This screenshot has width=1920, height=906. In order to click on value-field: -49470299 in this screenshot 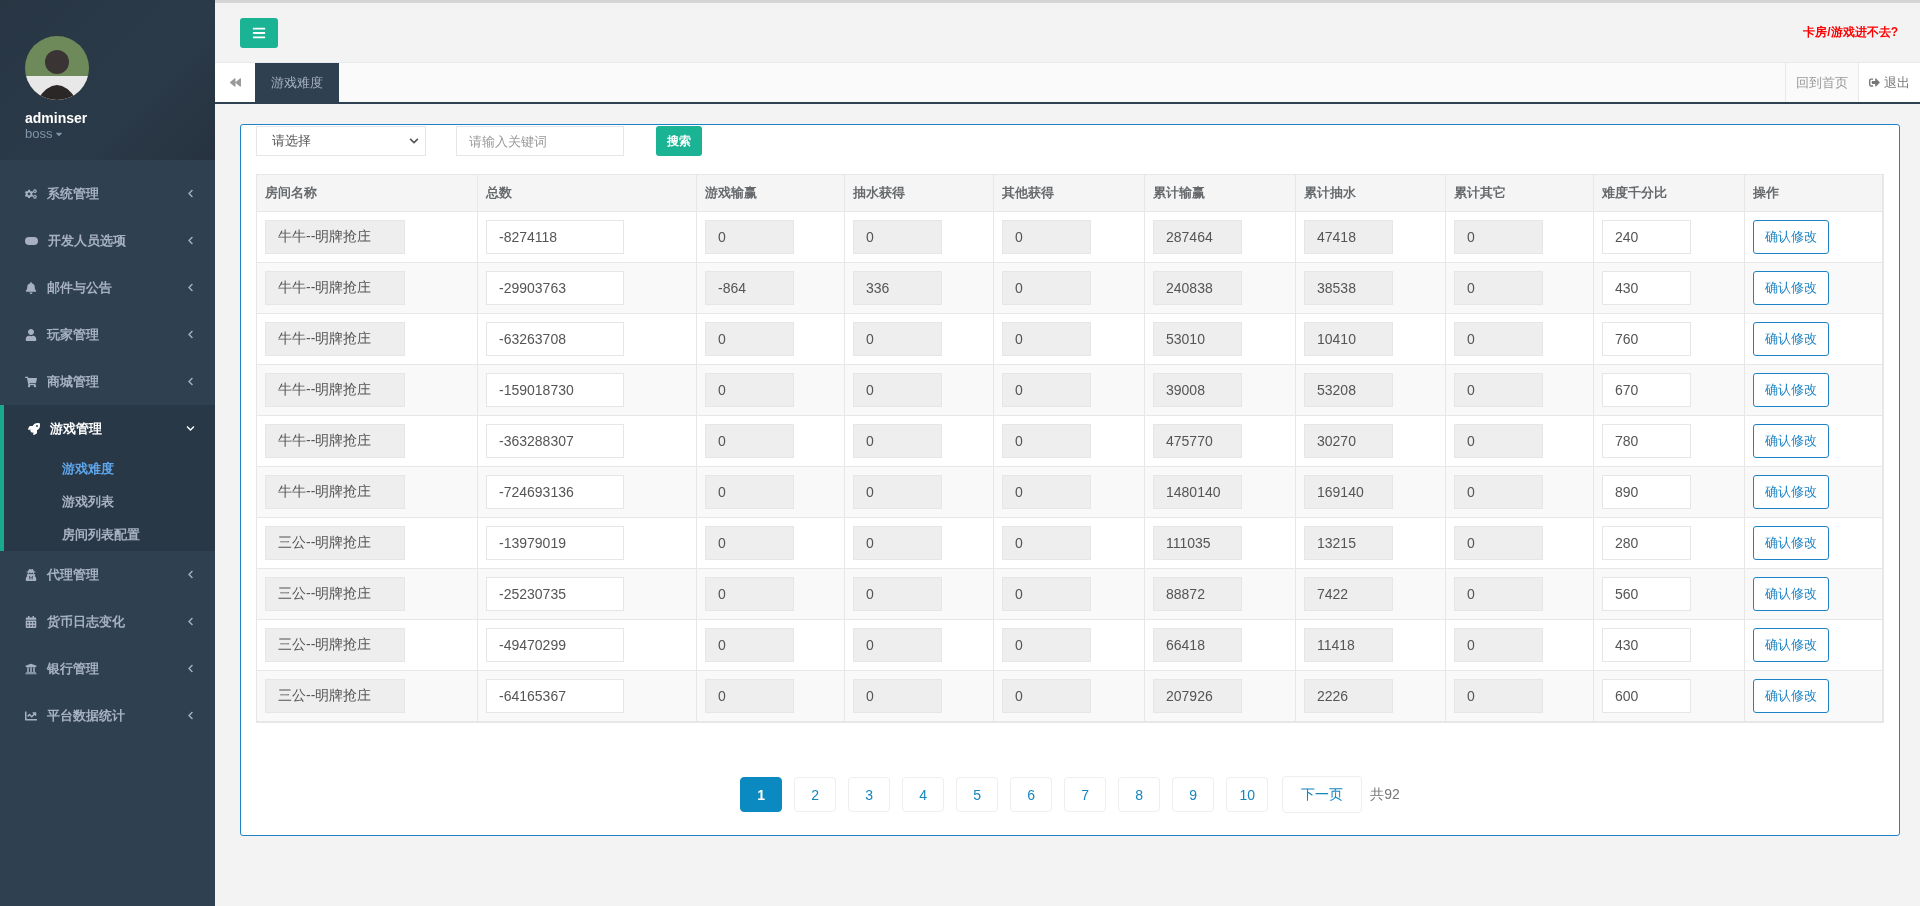, I will do `click(555, 645)`.